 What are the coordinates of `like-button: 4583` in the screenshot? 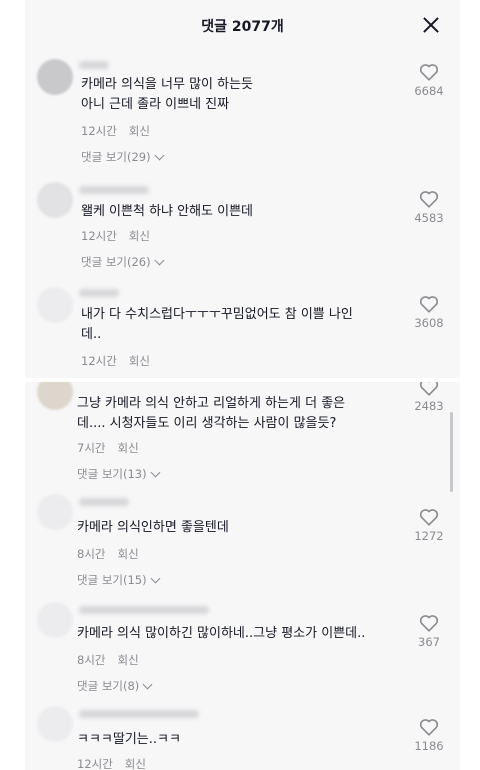 It's located at (429, 207).